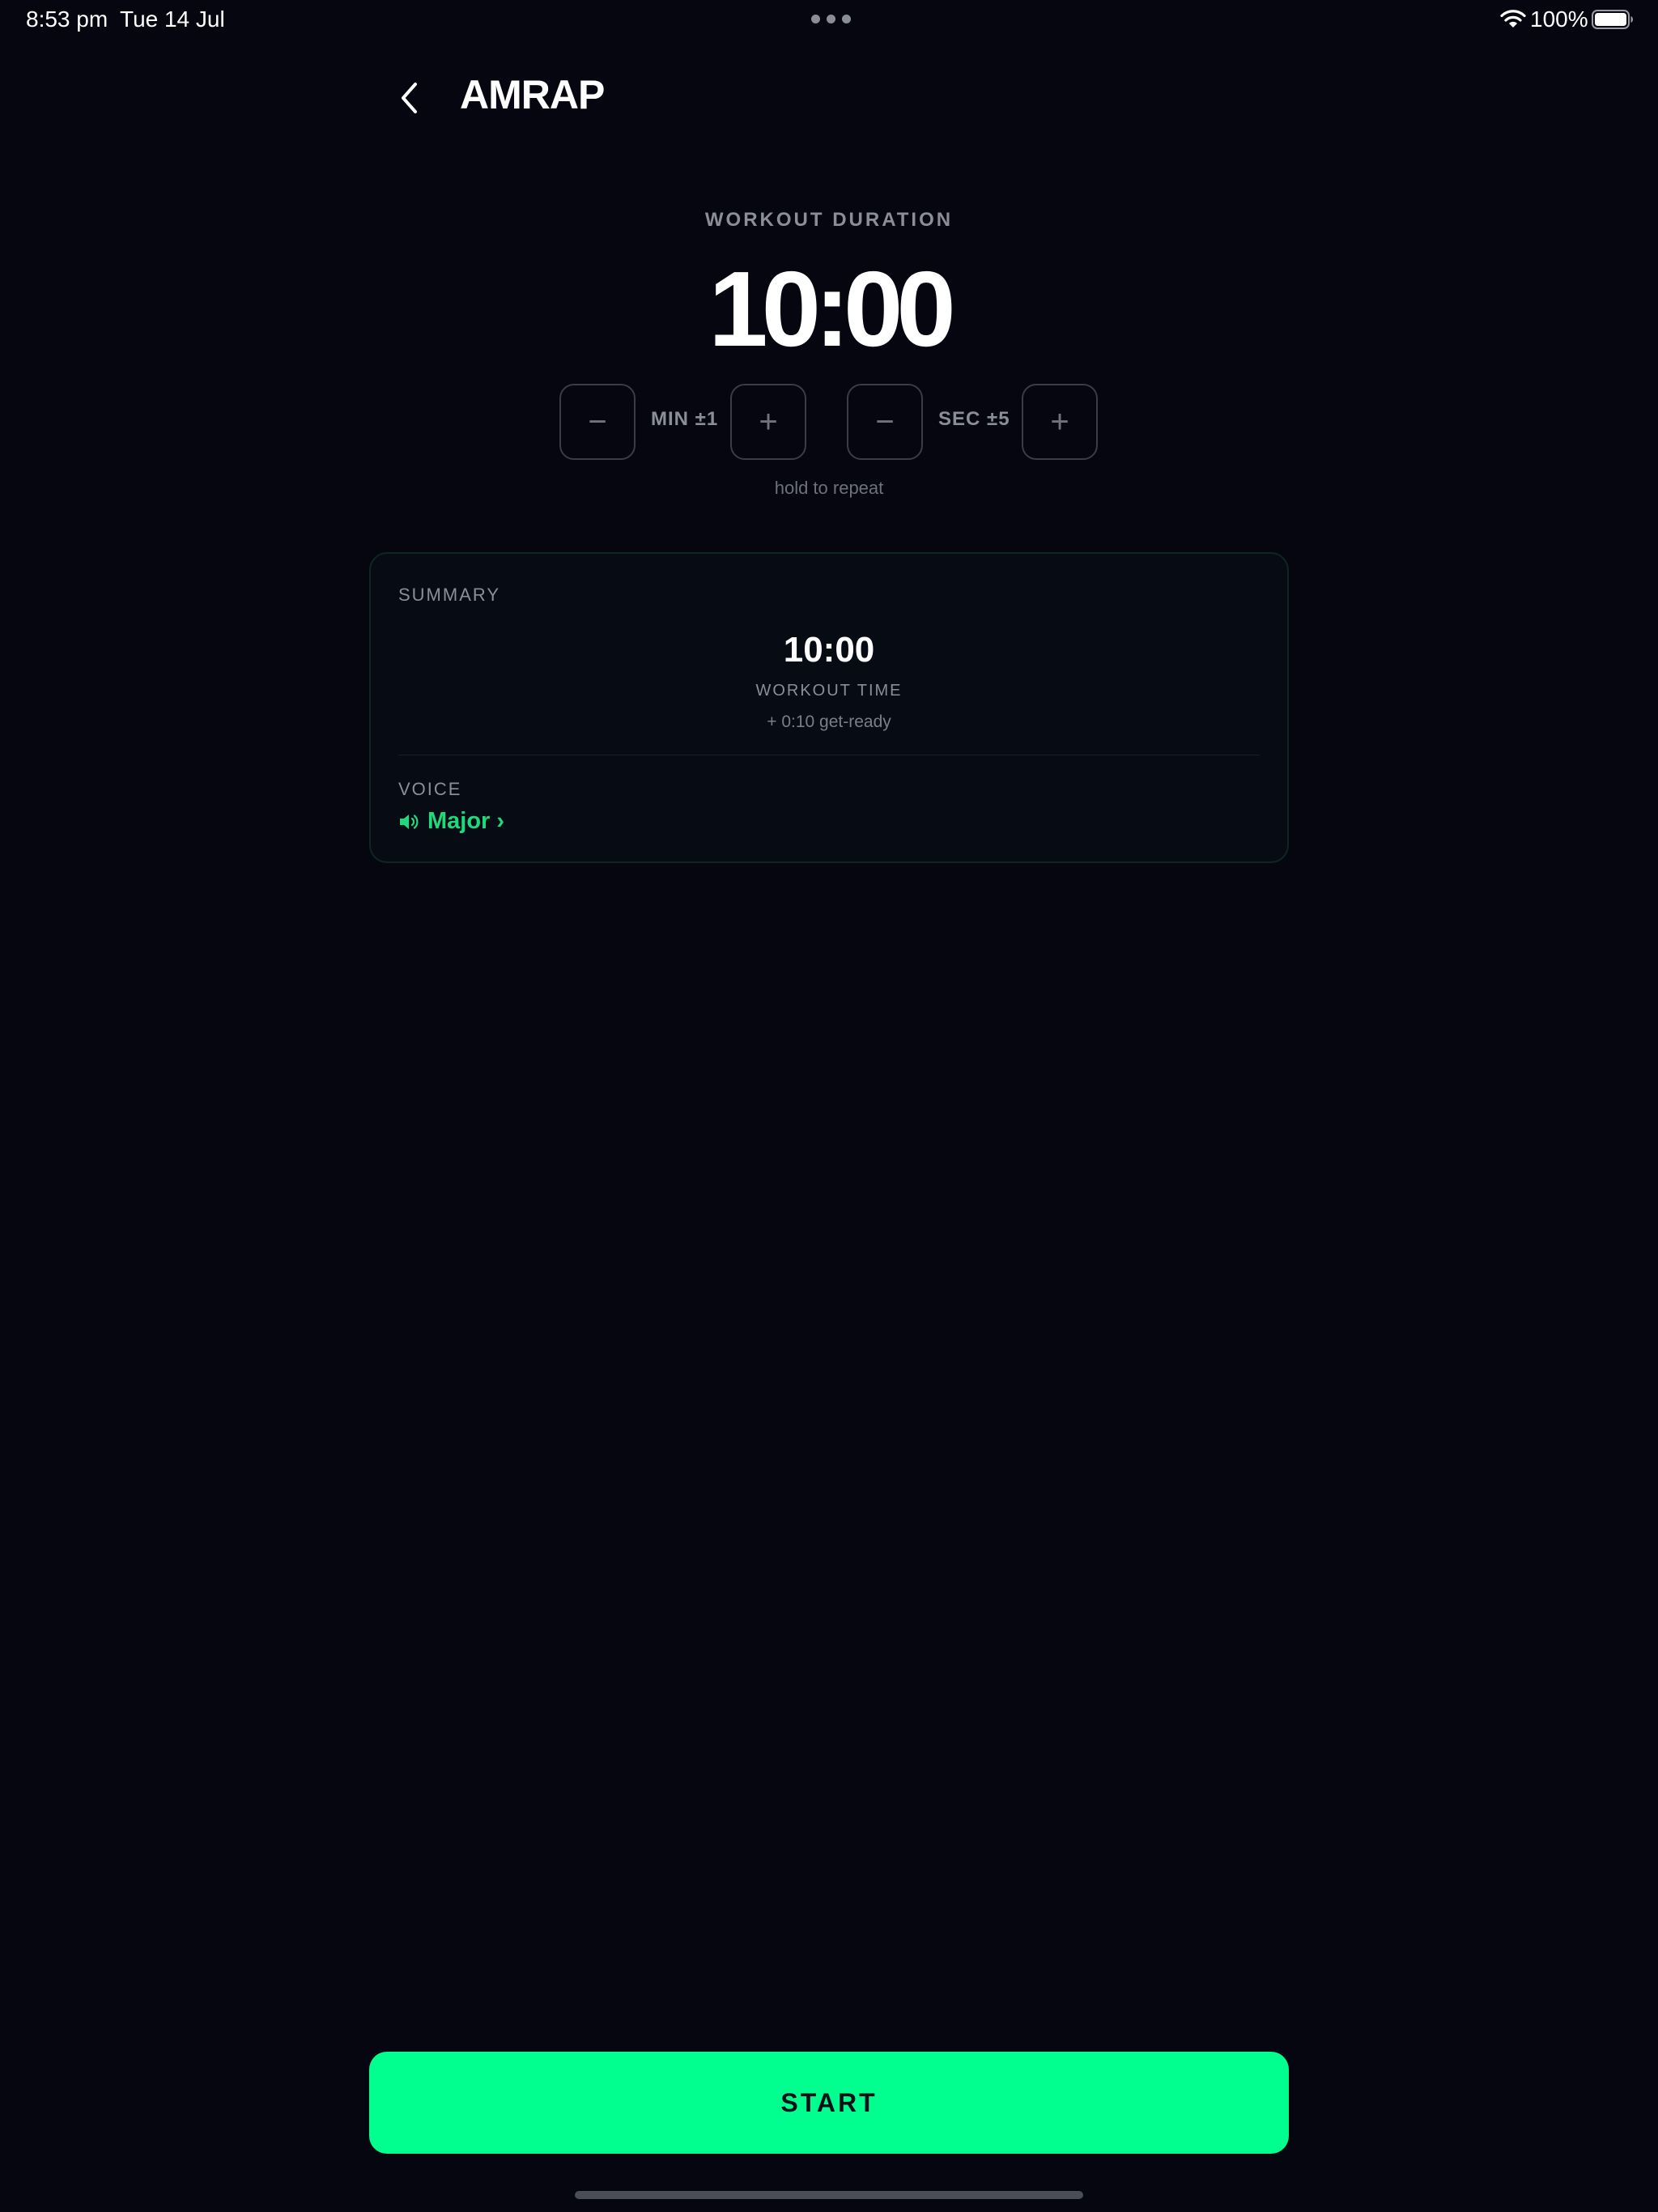 The width and height of the screenshot is (1658, 2212). What do you see at coordinates (832, 309) in the screenshot?
I see `duration-value: 10:00` at bounding box center [832, 309].